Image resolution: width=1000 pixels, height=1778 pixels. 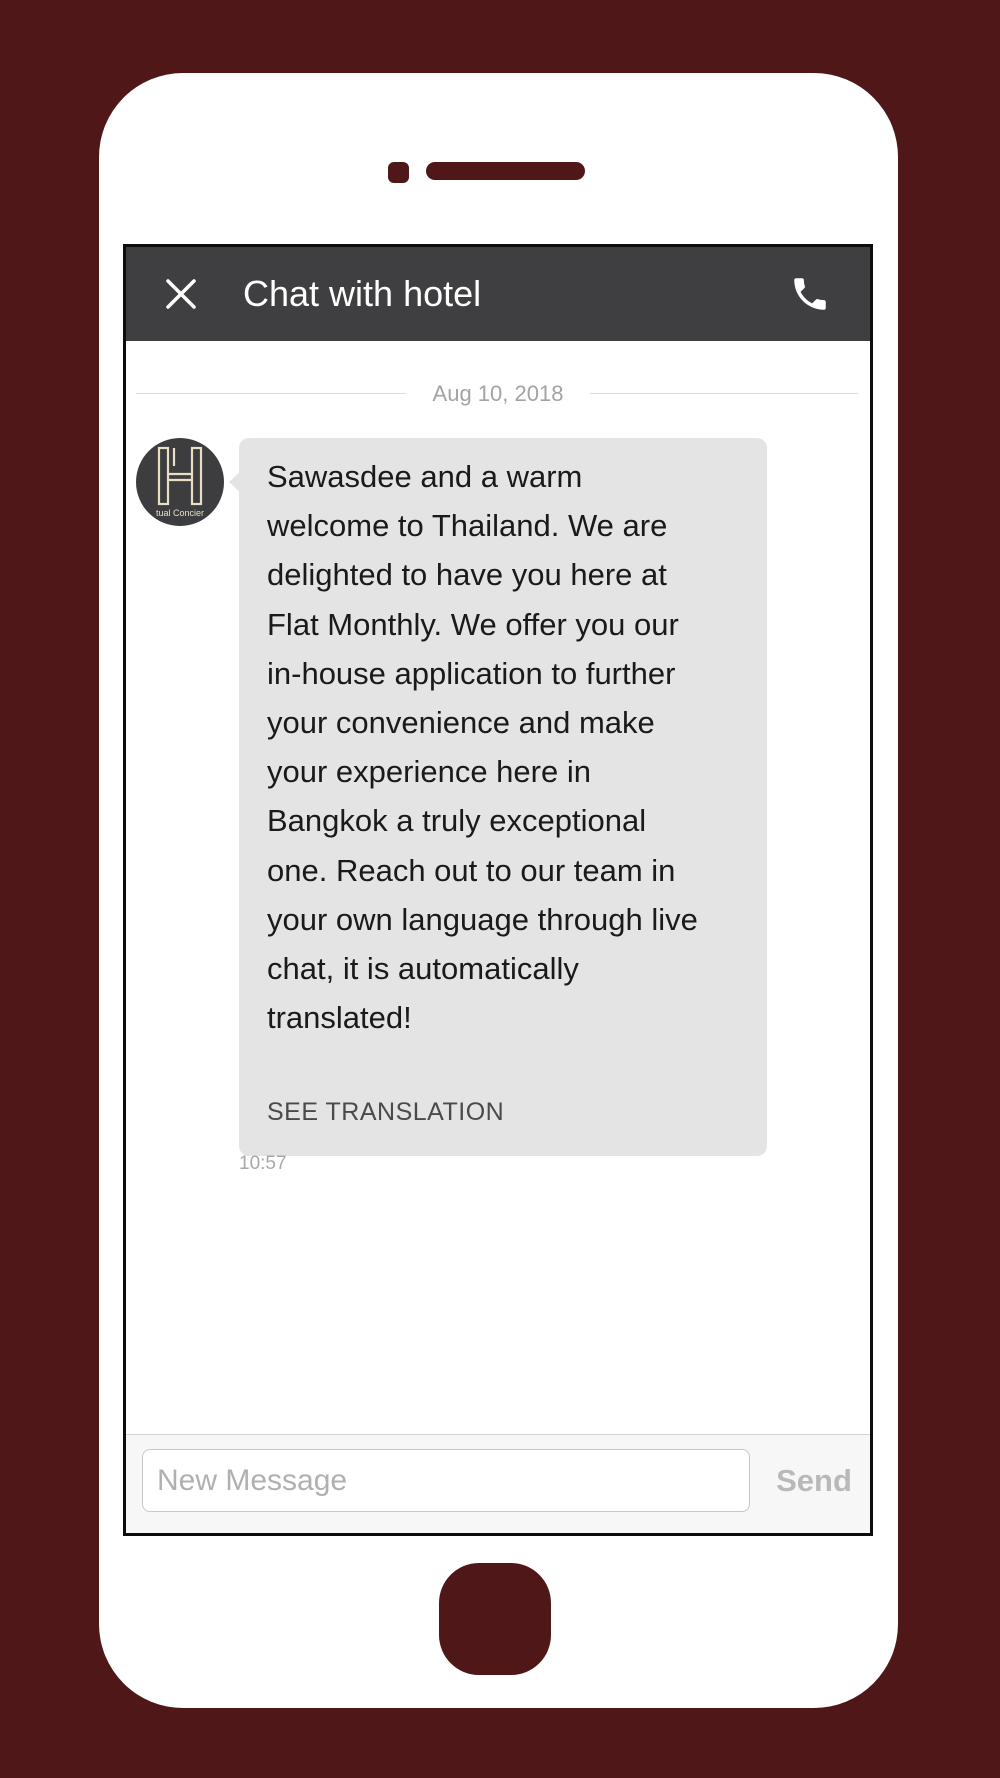 I want to click on phone-icon, so click(x=810, y=294).